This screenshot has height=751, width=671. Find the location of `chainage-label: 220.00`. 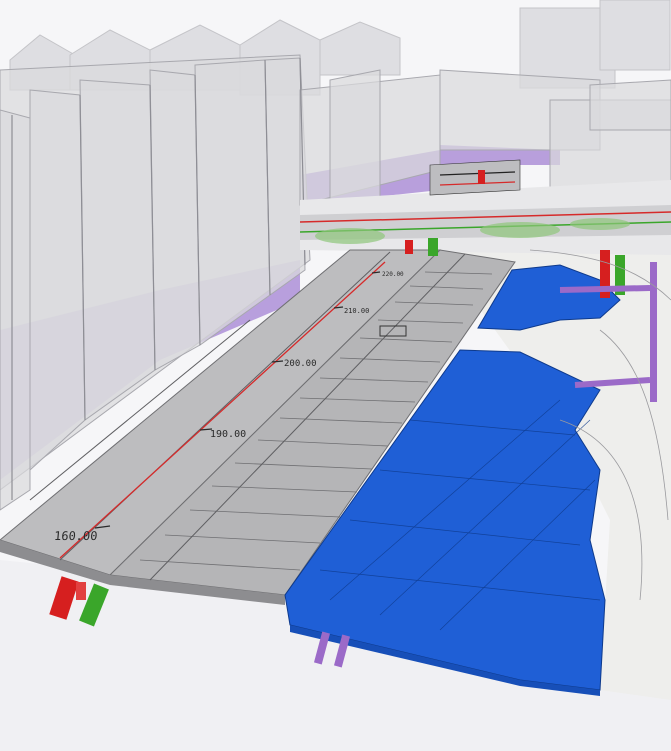

chainage-label: 220.00 is located at coordinates (393, 274).